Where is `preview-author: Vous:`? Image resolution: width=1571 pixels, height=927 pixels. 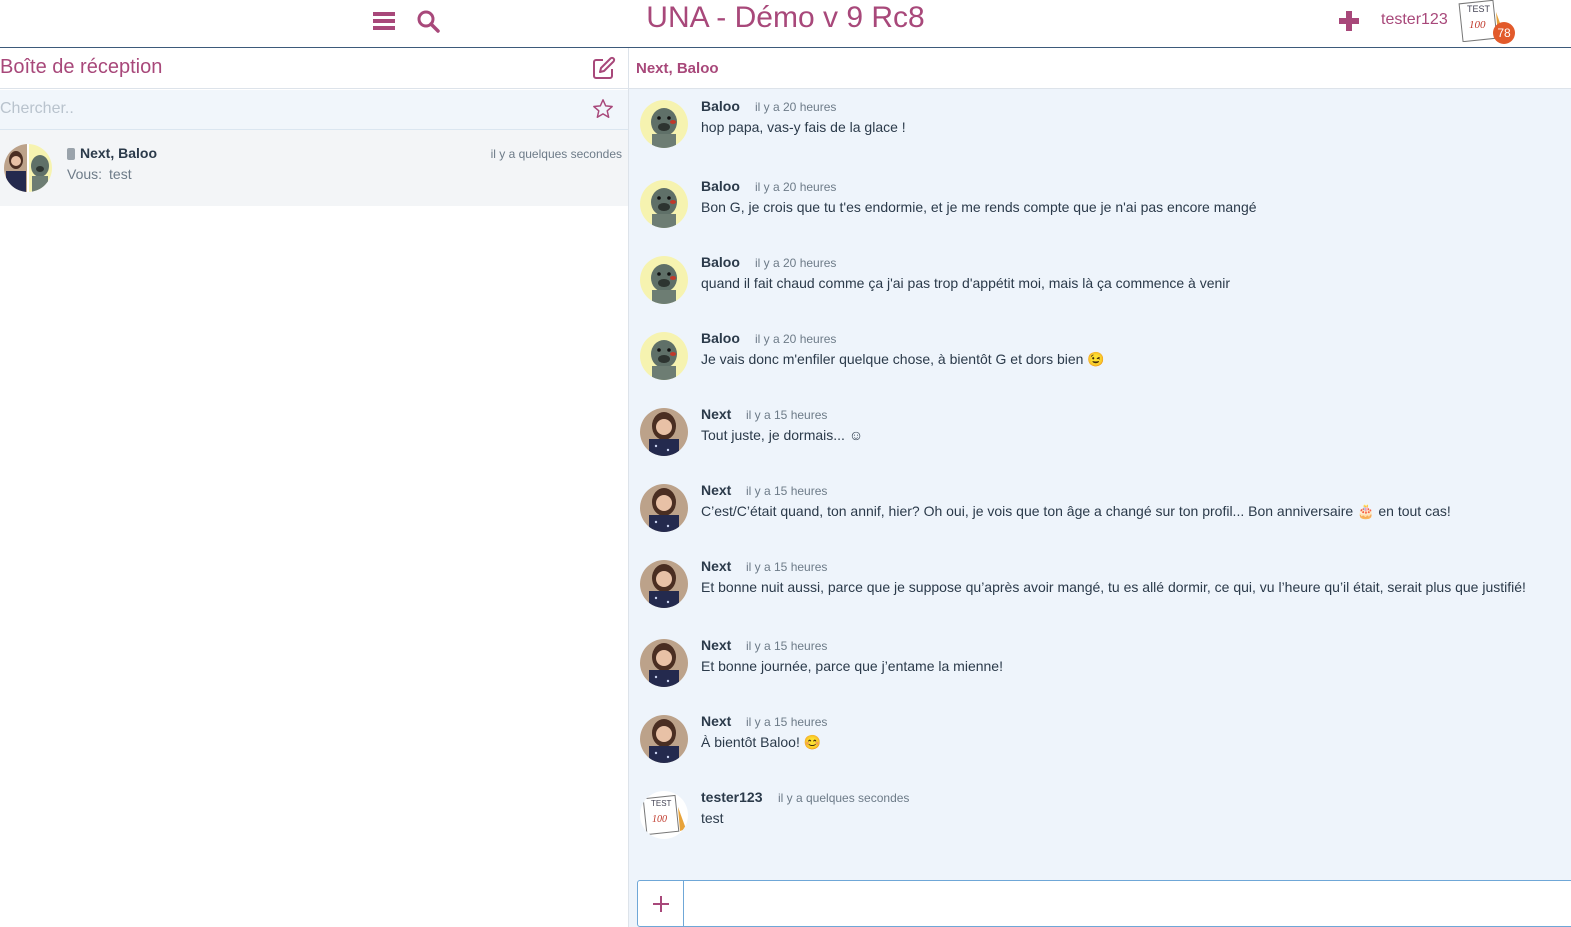 preview-author: Vous: is located at coordinates (85, 174).